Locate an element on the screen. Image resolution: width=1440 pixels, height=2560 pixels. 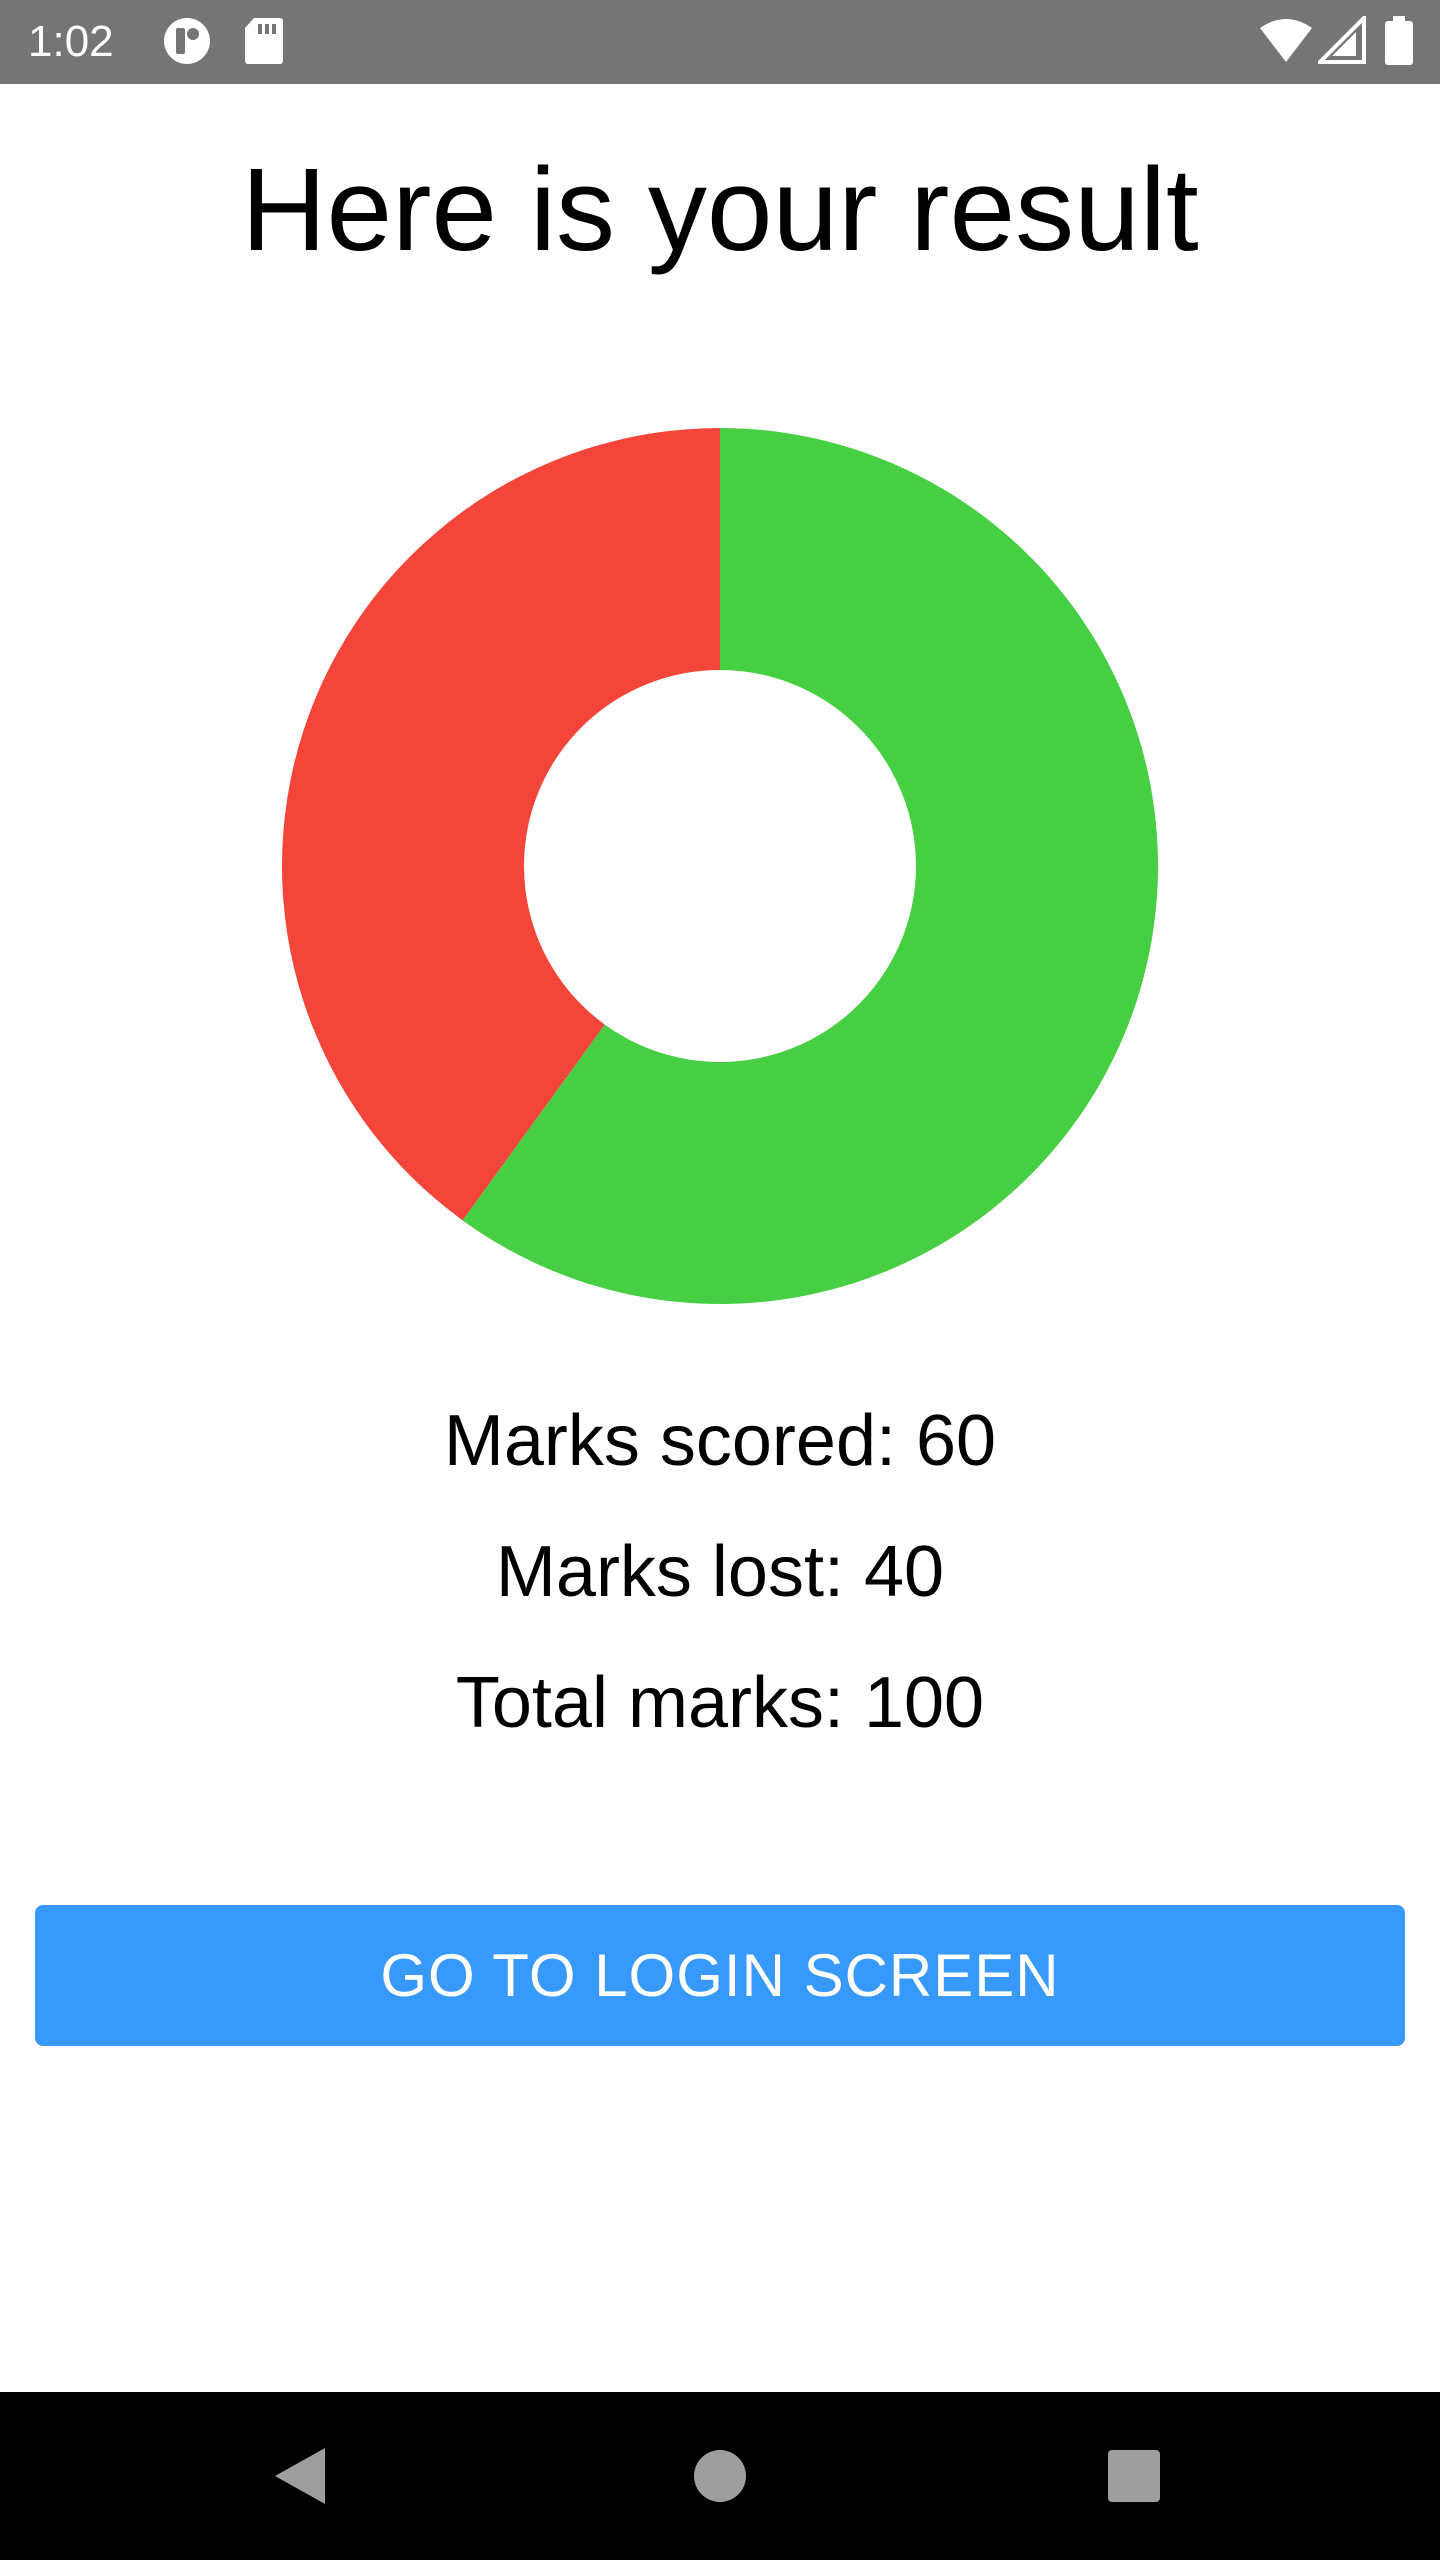
recents-icon is located at coordinates (1134, 2476).